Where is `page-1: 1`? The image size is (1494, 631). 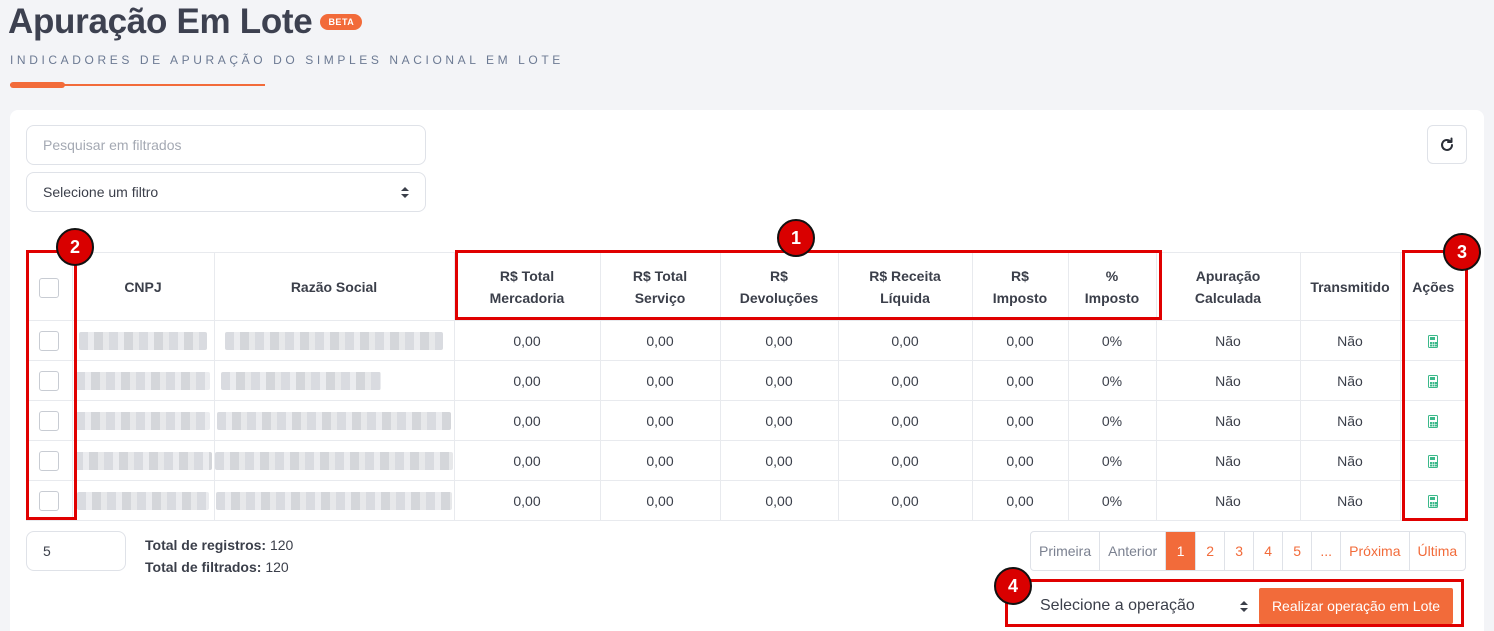
page-1: 1 is located at coordinates (1181, 551).